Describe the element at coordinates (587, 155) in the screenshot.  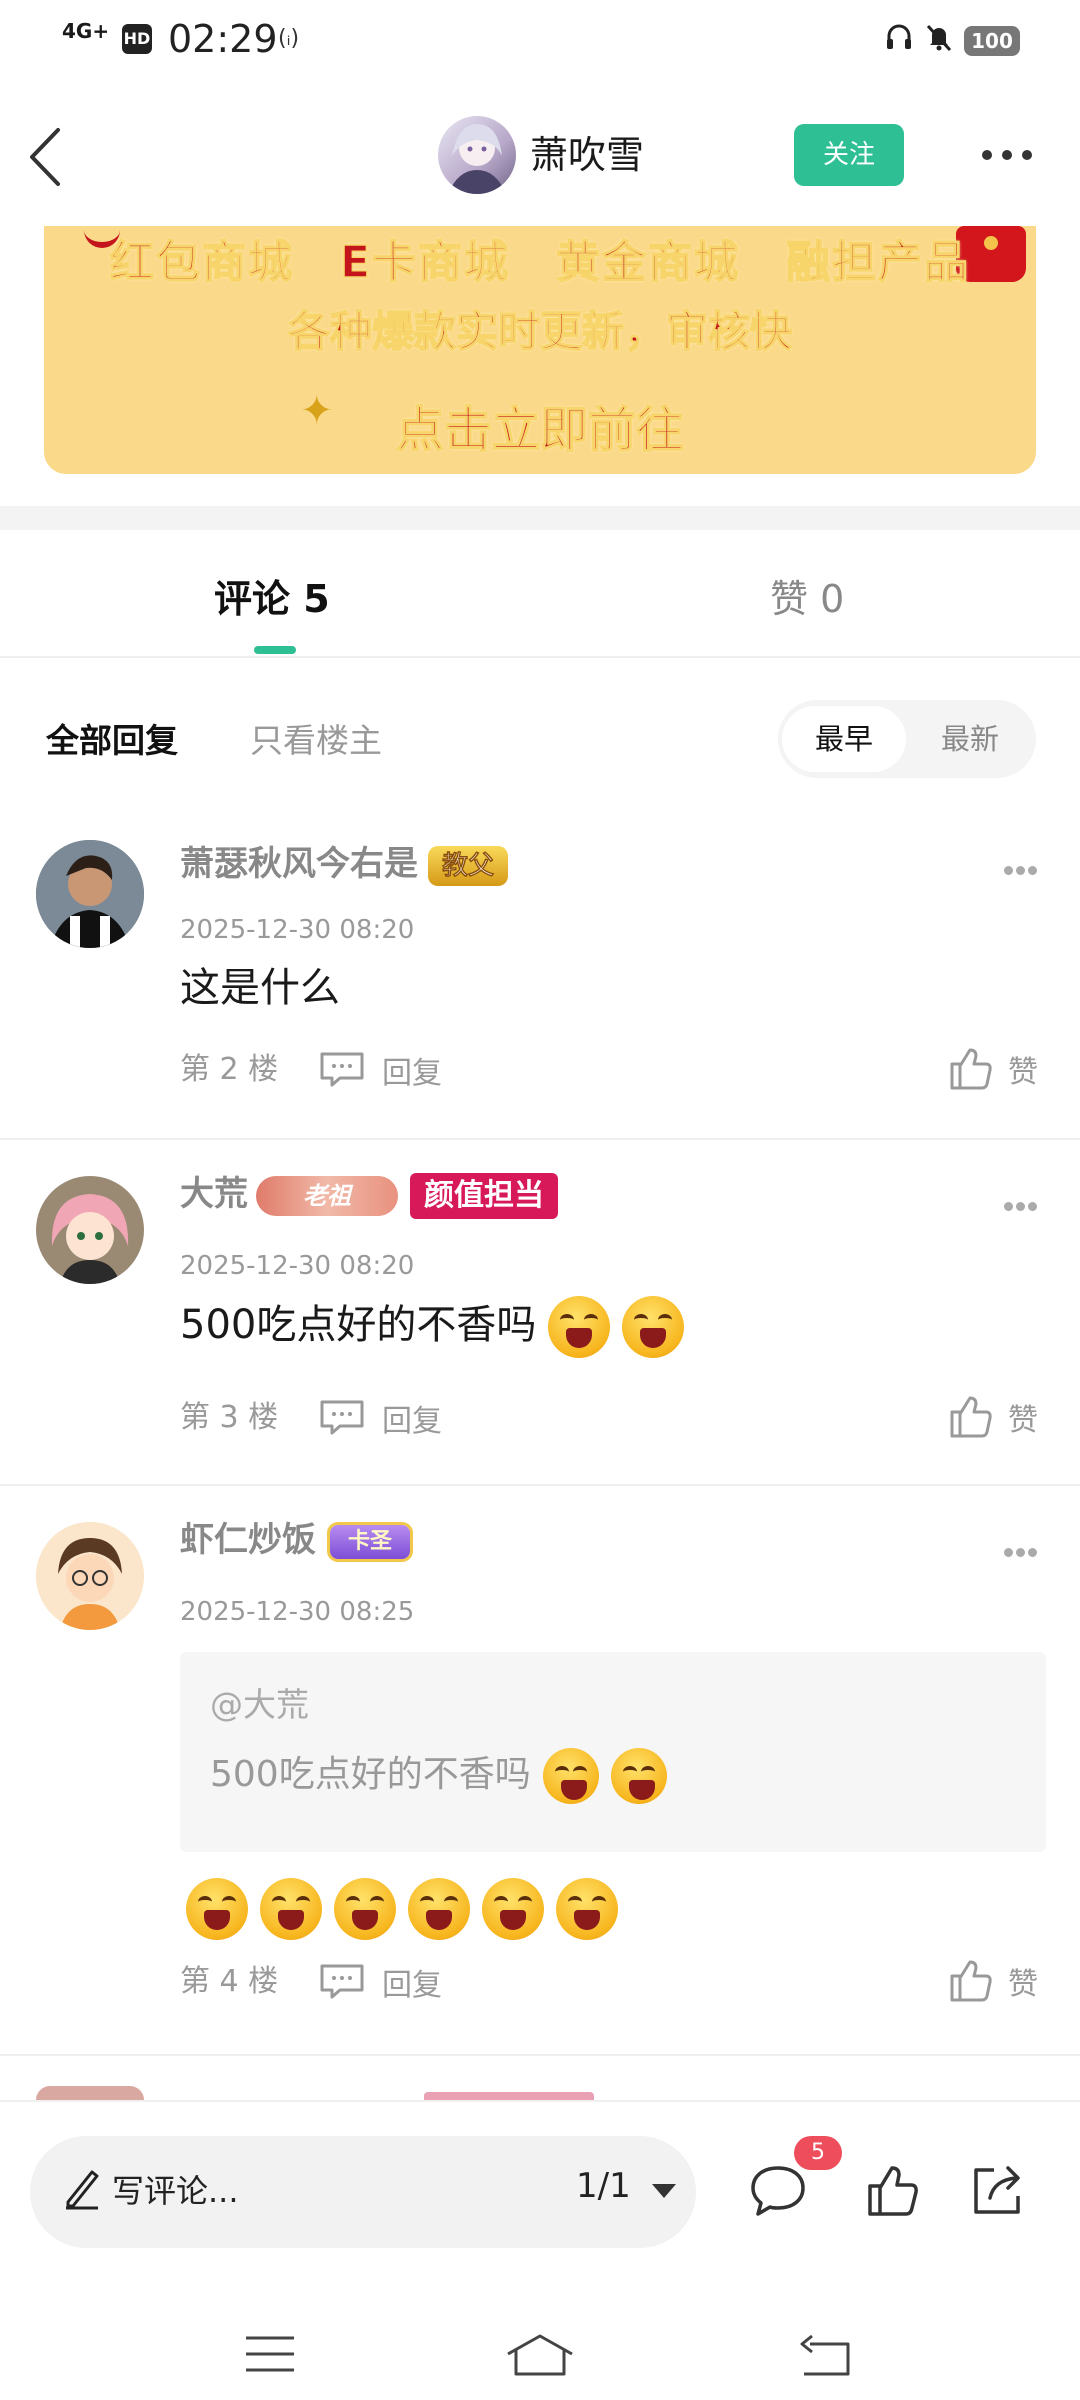
I see `author-name: 萧吹雪` at that location.